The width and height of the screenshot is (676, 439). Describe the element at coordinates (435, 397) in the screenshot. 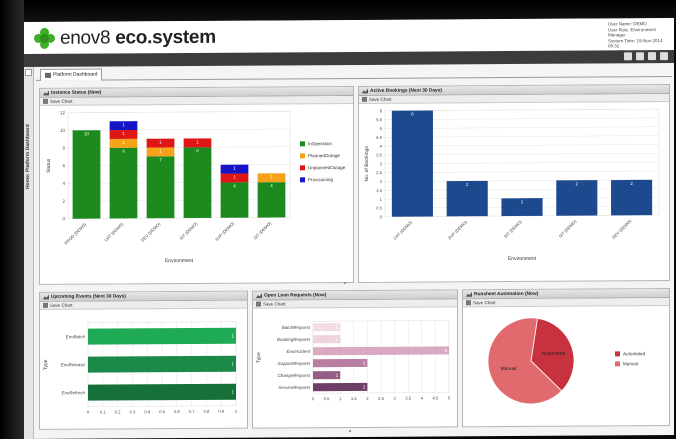

I see `x-tick-label: 4.5` at that location.